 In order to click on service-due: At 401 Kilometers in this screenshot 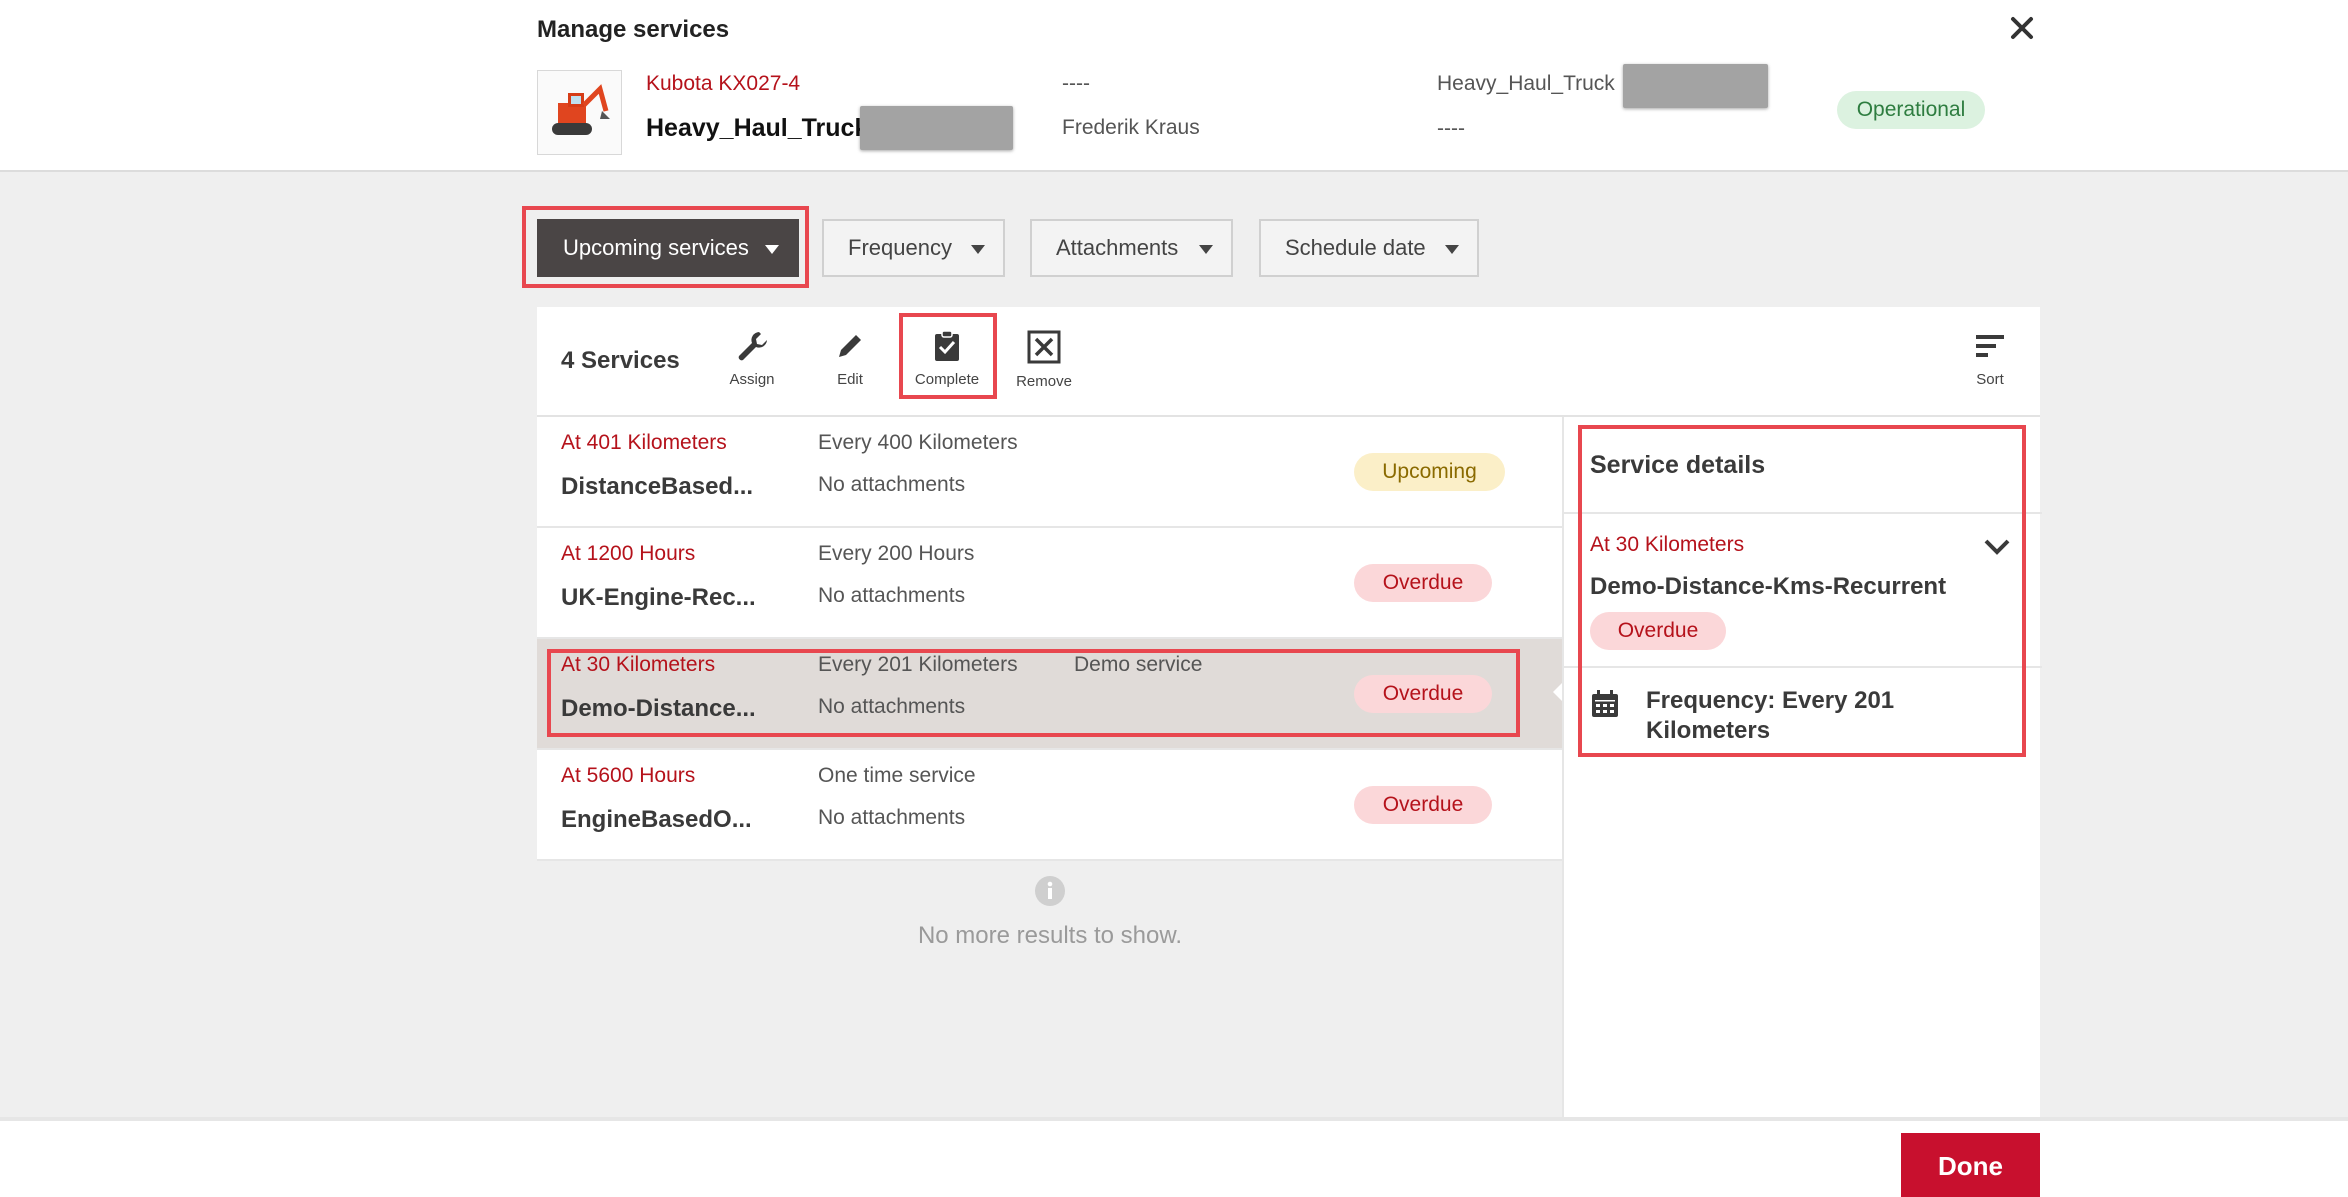, I will do `click(644, 442)`.